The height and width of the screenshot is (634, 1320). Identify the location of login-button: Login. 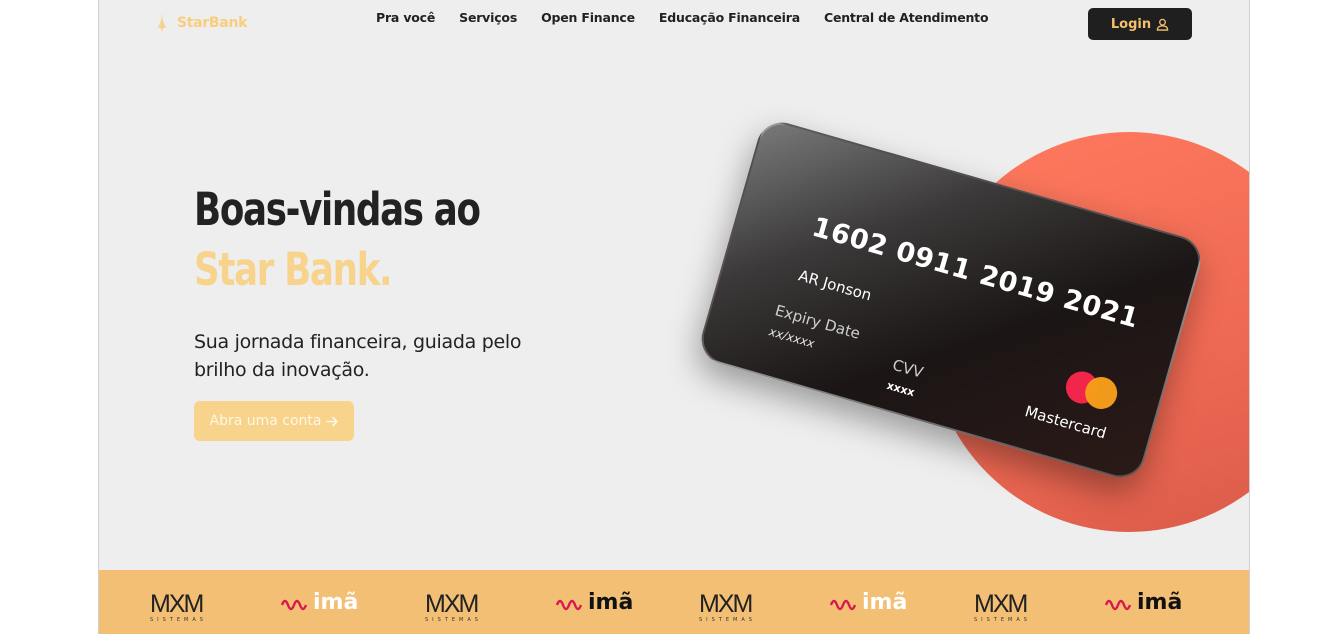
(1140, 24).